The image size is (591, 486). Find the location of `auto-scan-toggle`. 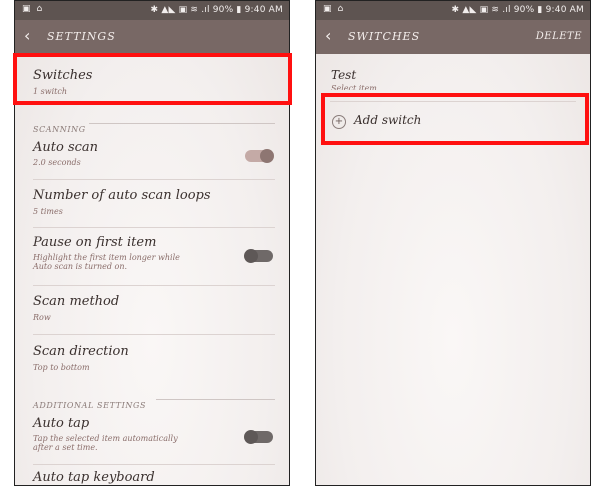

auto-scan-toggle is located at coordinates (259, 156).